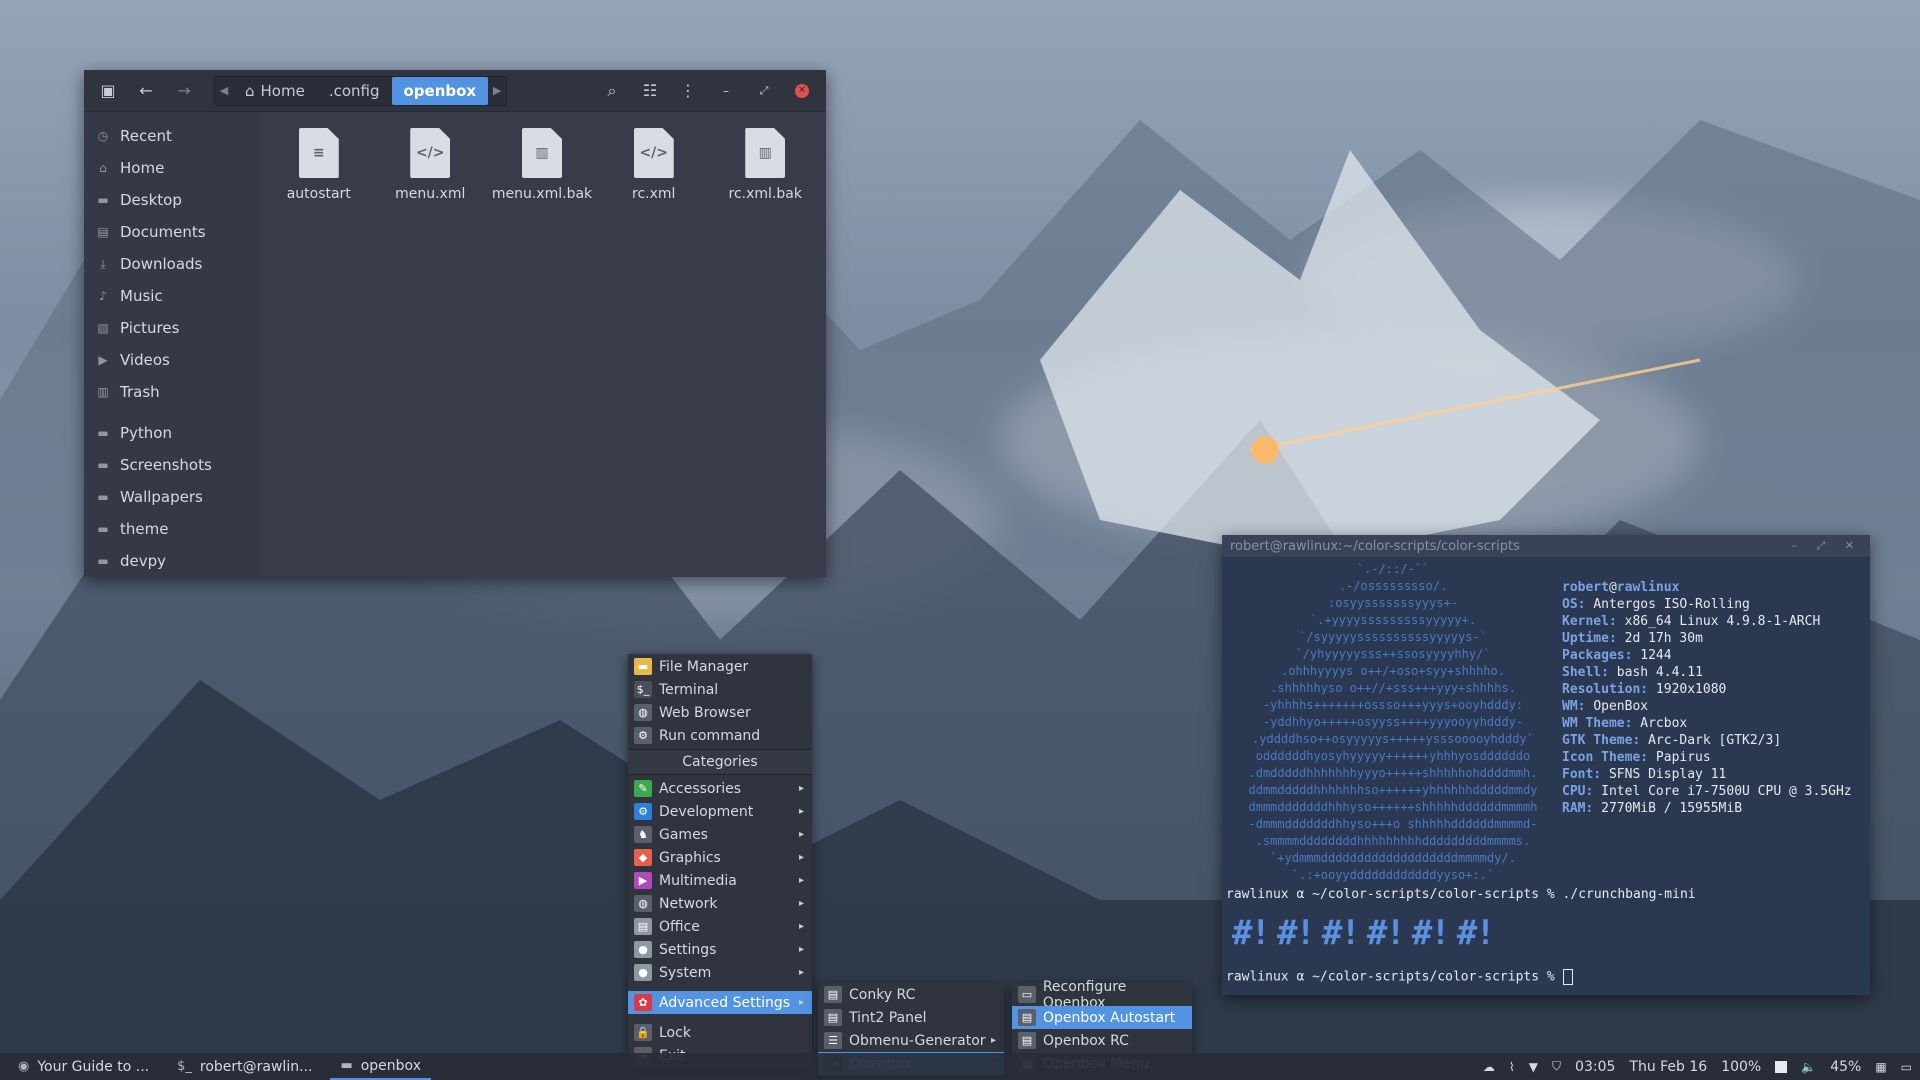  I want to click on menu-item-label: Games, so click(683, 834).